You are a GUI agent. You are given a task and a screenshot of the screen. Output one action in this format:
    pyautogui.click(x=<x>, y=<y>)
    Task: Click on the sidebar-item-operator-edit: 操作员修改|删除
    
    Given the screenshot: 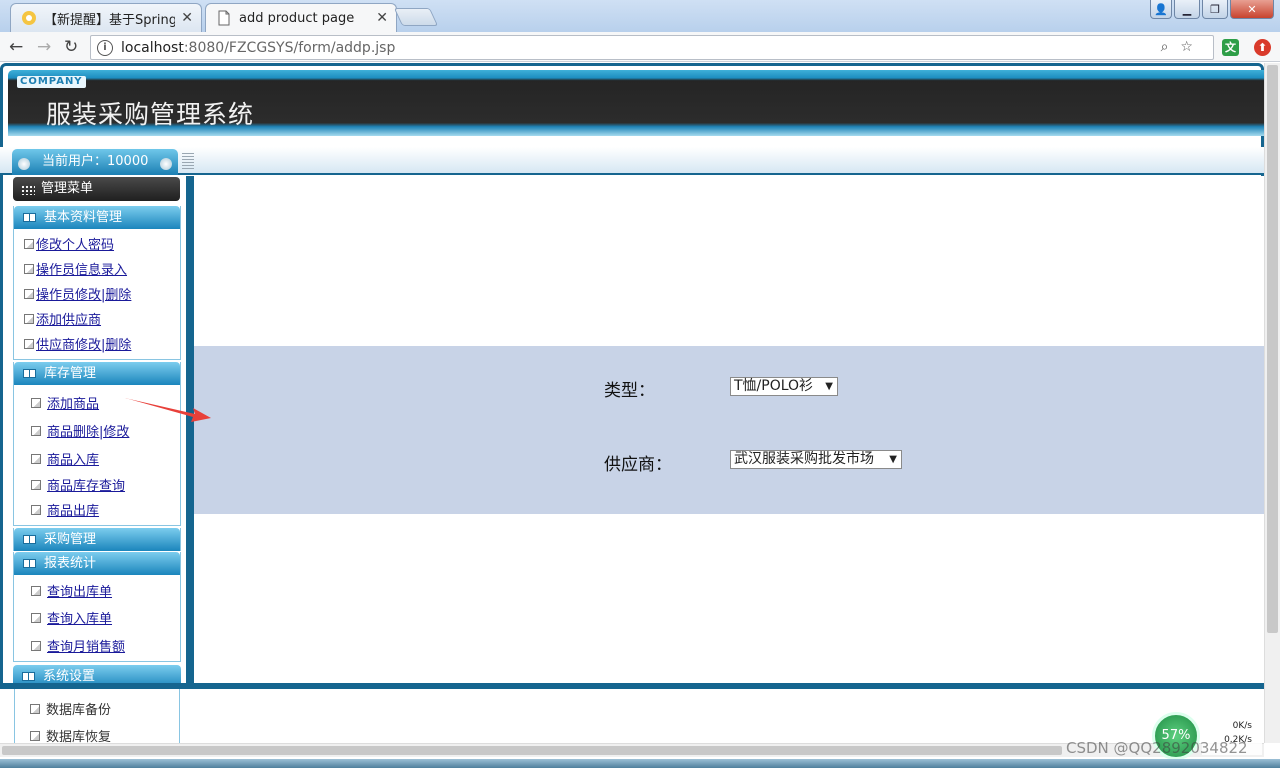 What is the action you would take?
    pyautogui.click(x=77, y=293)
    